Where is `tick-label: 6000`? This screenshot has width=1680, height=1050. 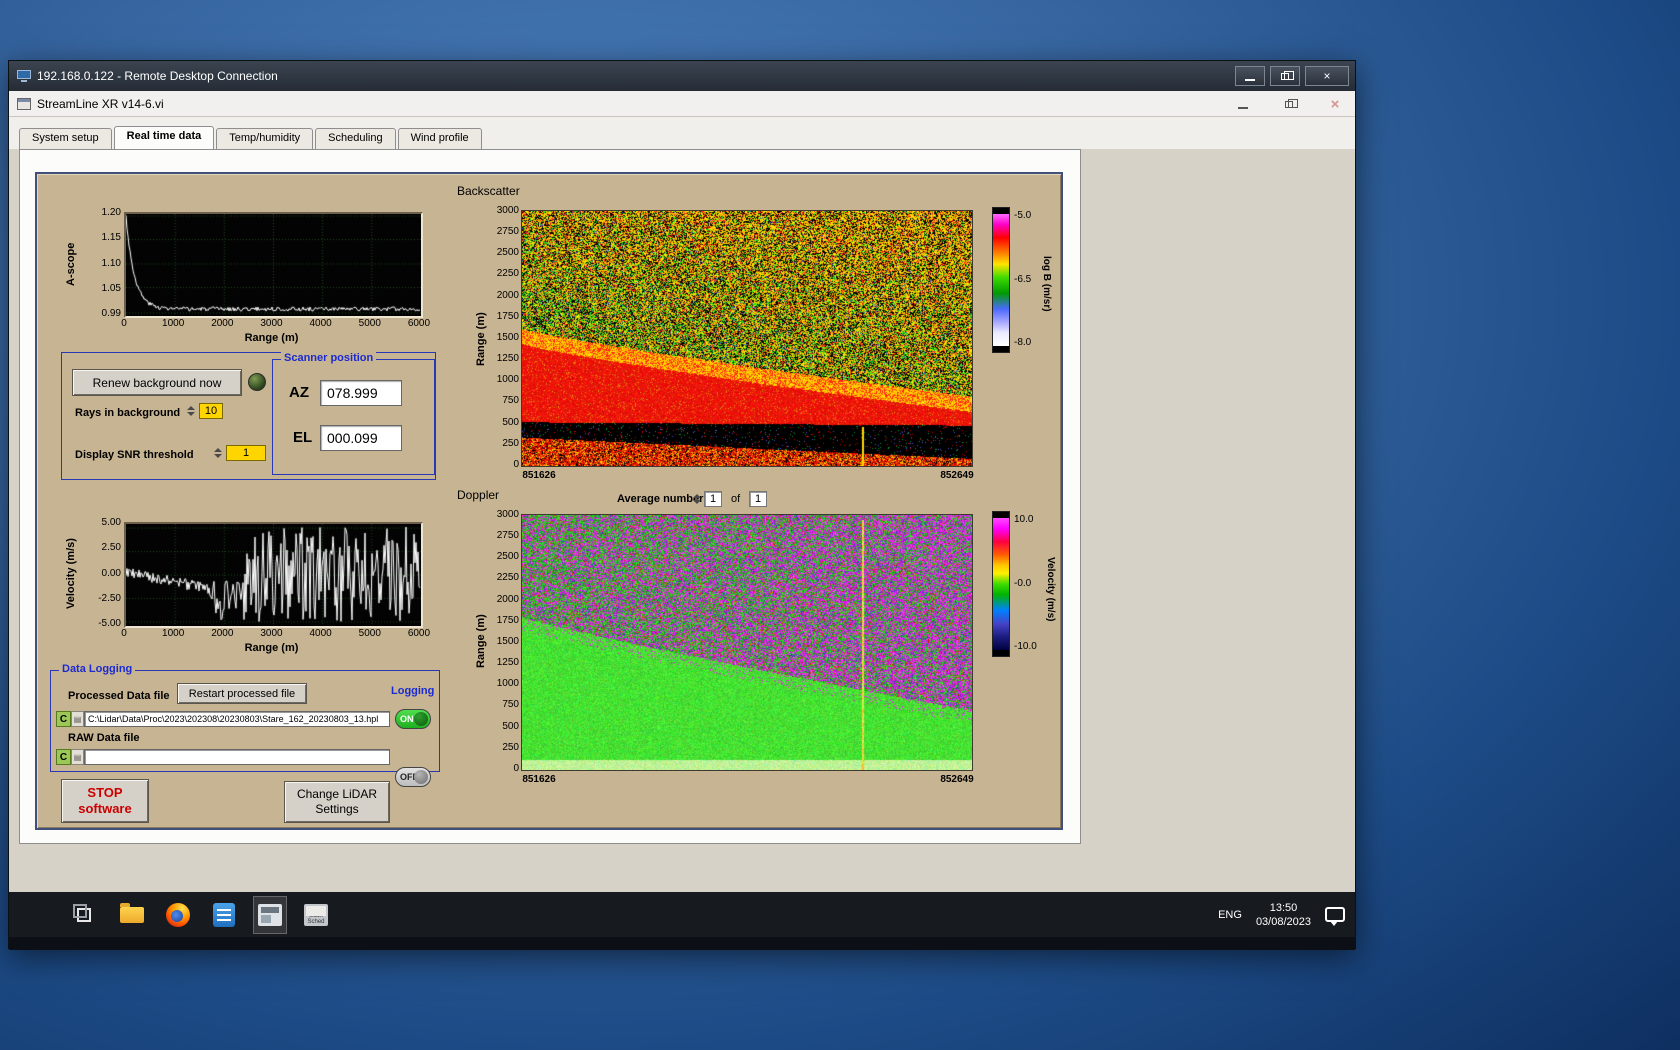
tick-label: 6000 is located at coordinates (419, 323).